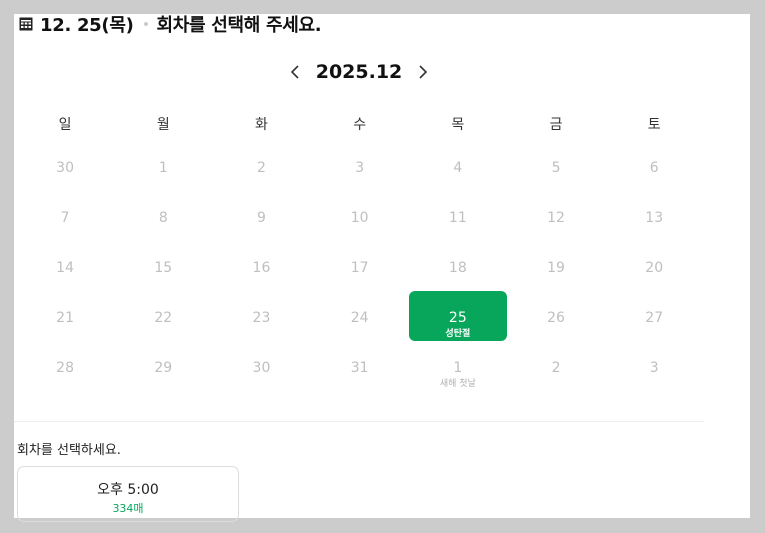 The height and width of the screenshot is (533, 765). What do you see at coordinates (556, 182) in the screenshot?
I see `day-cell: 5` at bounding box center [556, 182].